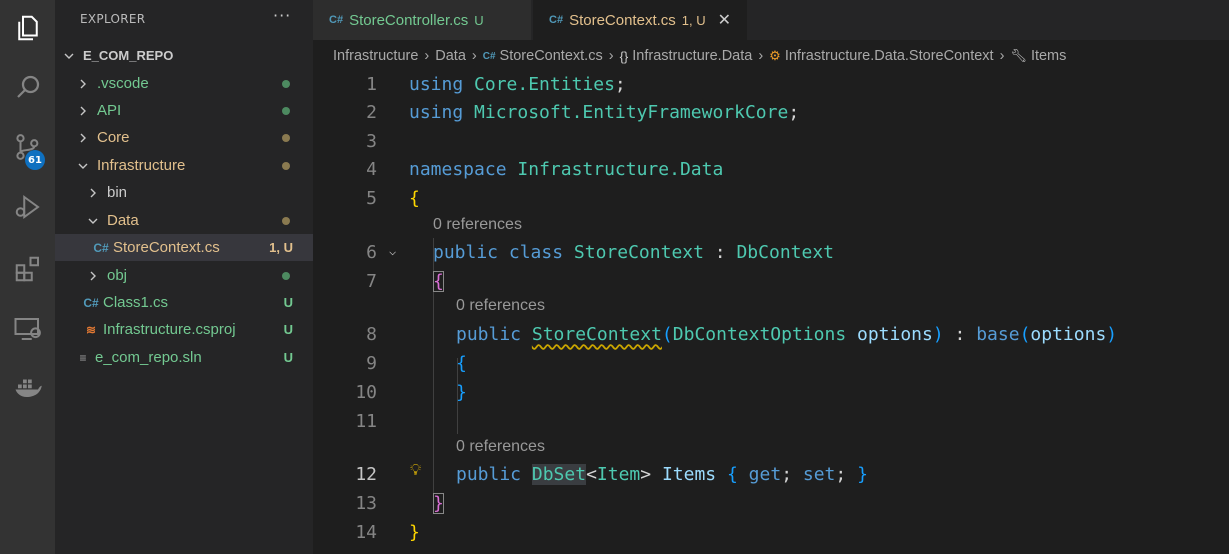  Describe the element at coordinates (184, 110) in the screenshot. I see `tree-item-api: API` at that location.